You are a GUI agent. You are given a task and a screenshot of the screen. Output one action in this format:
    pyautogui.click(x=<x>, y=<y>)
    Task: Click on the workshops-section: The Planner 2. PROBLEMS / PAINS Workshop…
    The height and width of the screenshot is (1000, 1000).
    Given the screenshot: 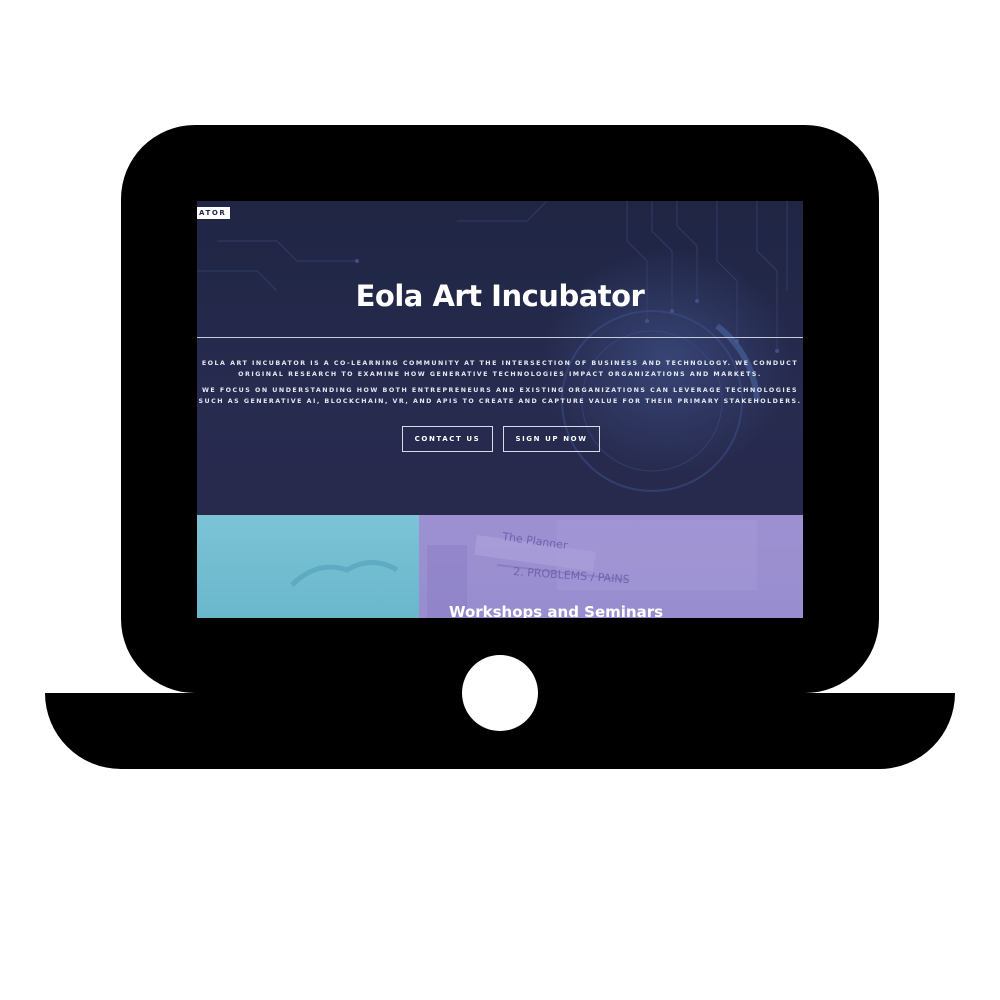 What is the action you would take?
    pyautogui.click(x=500, y=566)
    